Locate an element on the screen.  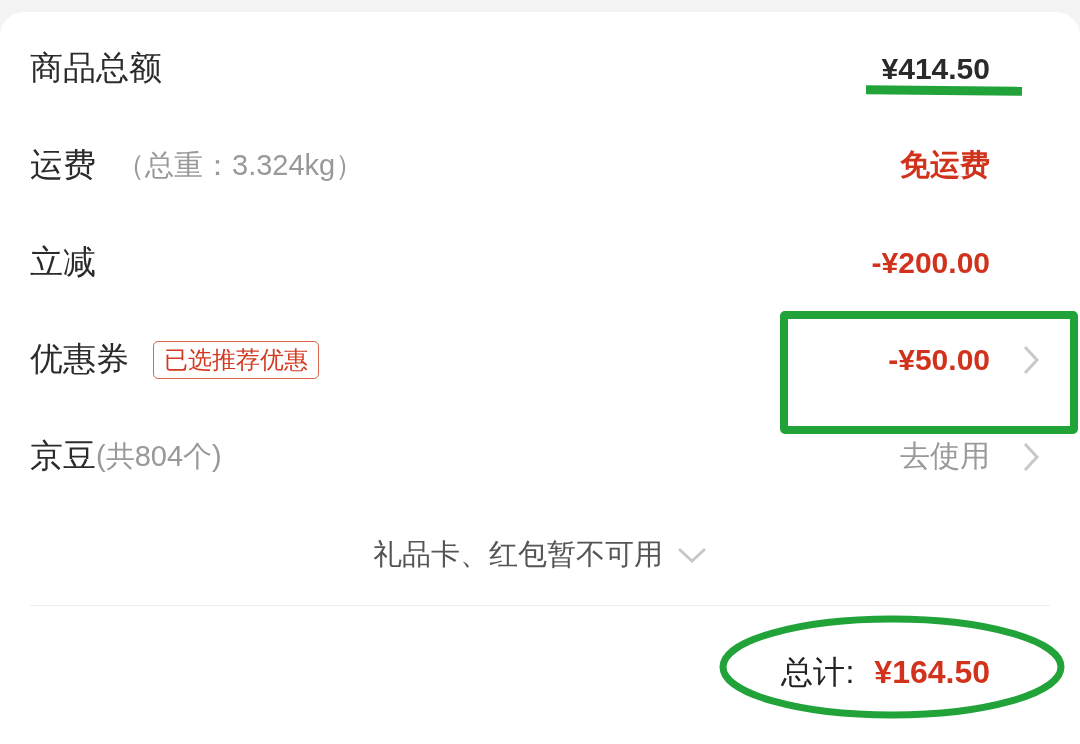
row-value: -¥200.00 is located at coordinates (930, 262).